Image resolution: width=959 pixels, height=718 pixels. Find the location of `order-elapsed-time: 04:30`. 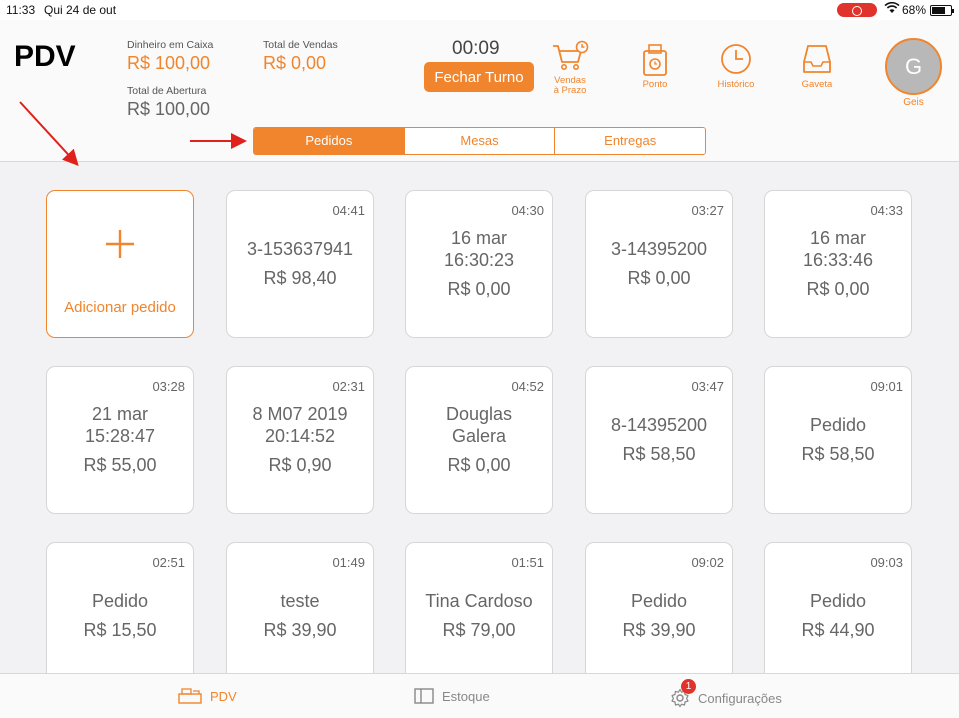

order-elapsed-time: 04:30 is located at coordinates (527, 210).